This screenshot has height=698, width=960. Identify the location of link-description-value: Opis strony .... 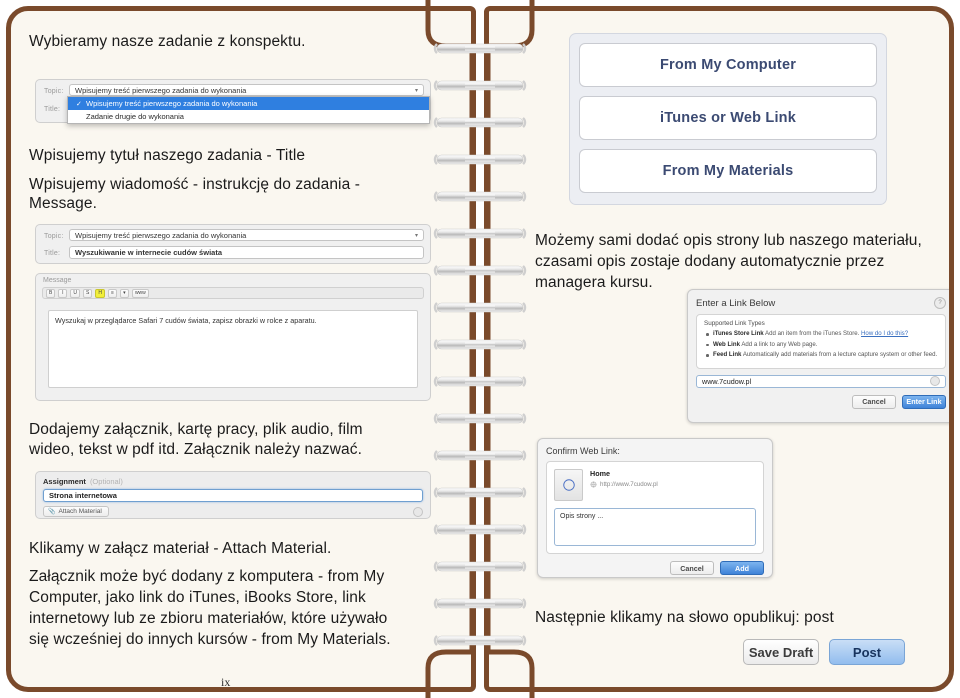
(582, 516).